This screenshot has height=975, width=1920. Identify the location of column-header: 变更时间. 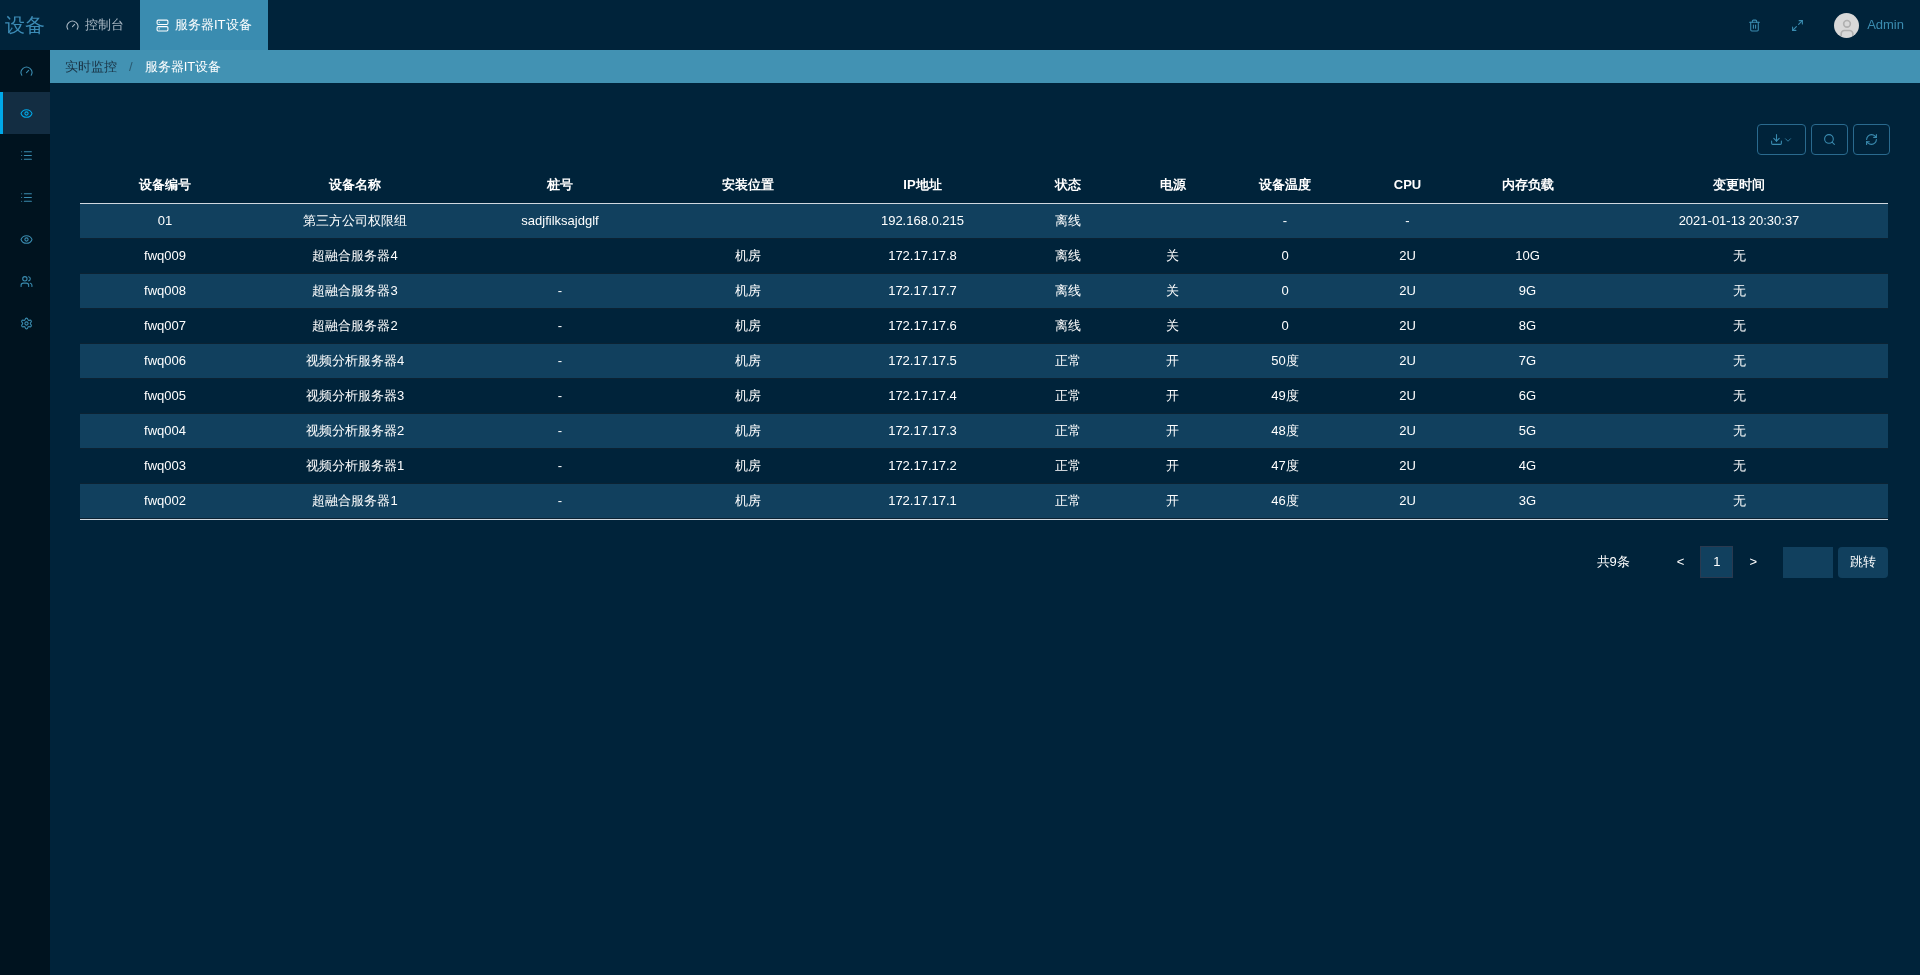
(1739, 184).